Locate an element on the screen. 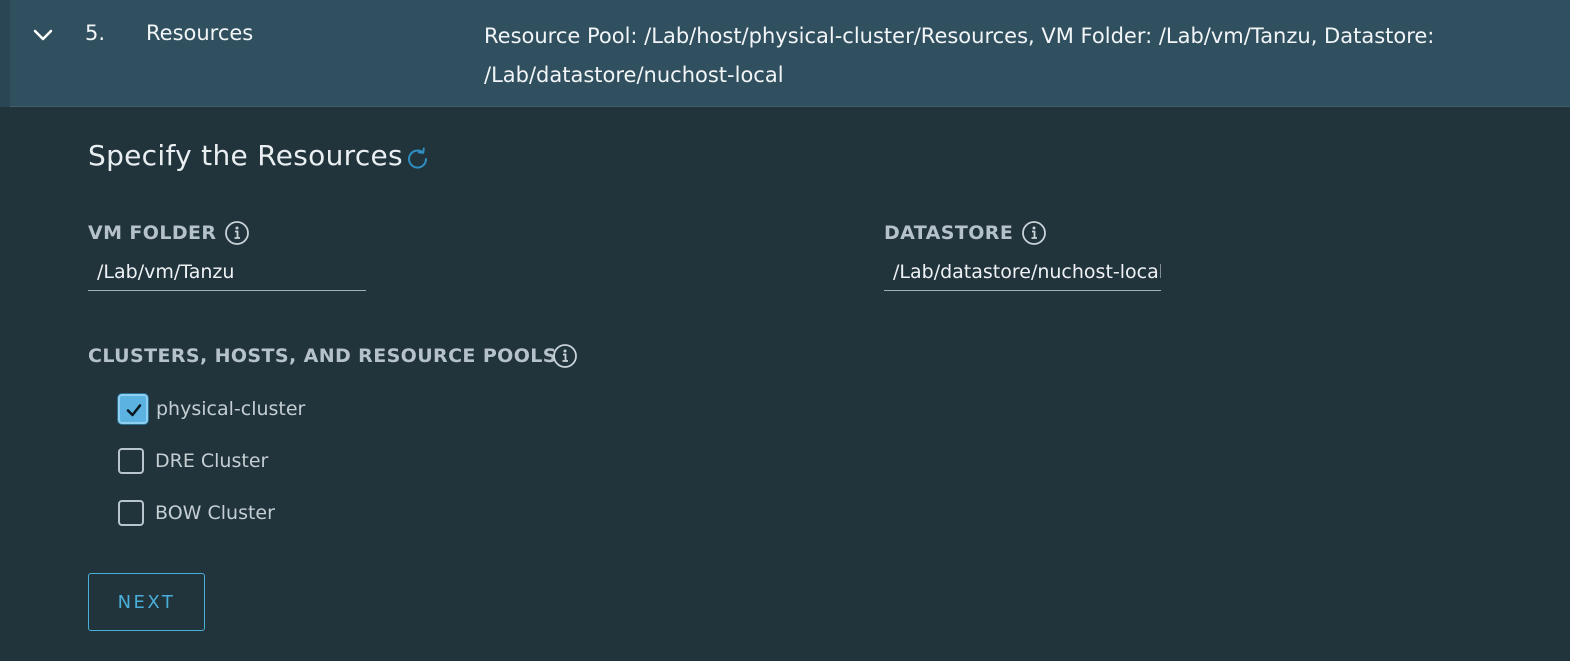  cluster-option-physical-cluster: physical-cluster is located at coordinates (211, 409).